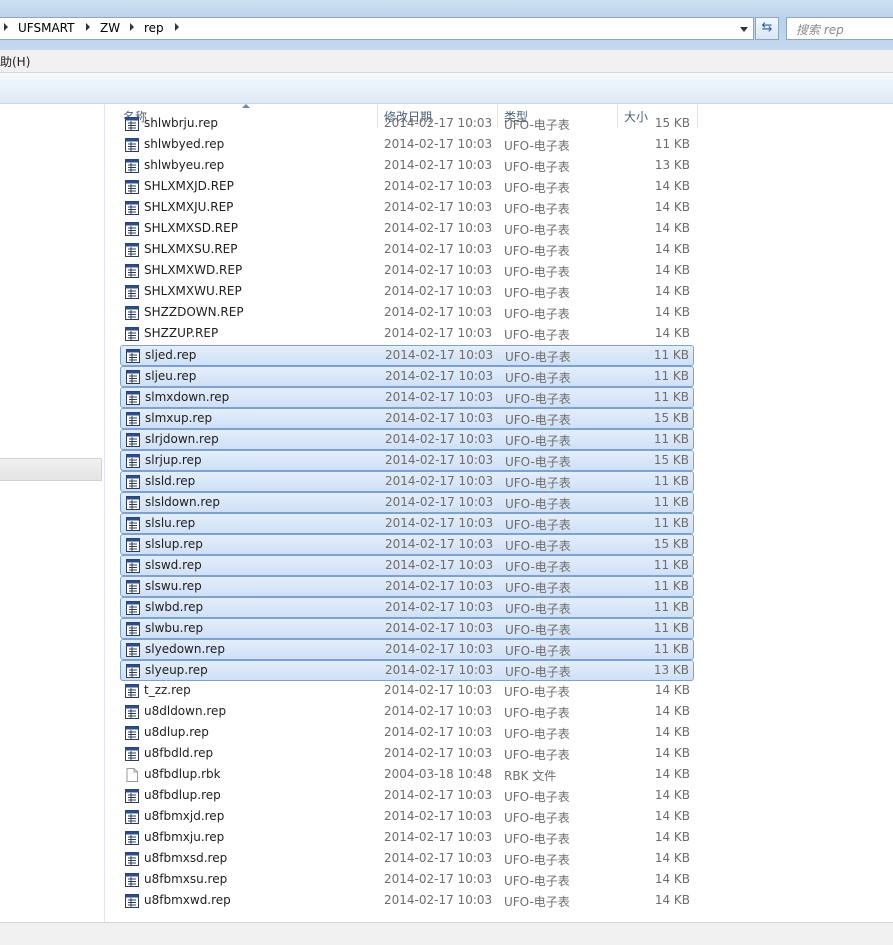 The height and width of the screenshot is (945, 893). What do you see at coordinates (407, 250) in the screenshot?
I see `file-row: SHLXMXSU.REP 2014-02-17 10:03 UFO-电子表 14 KB` at bounding box center [407, 250].